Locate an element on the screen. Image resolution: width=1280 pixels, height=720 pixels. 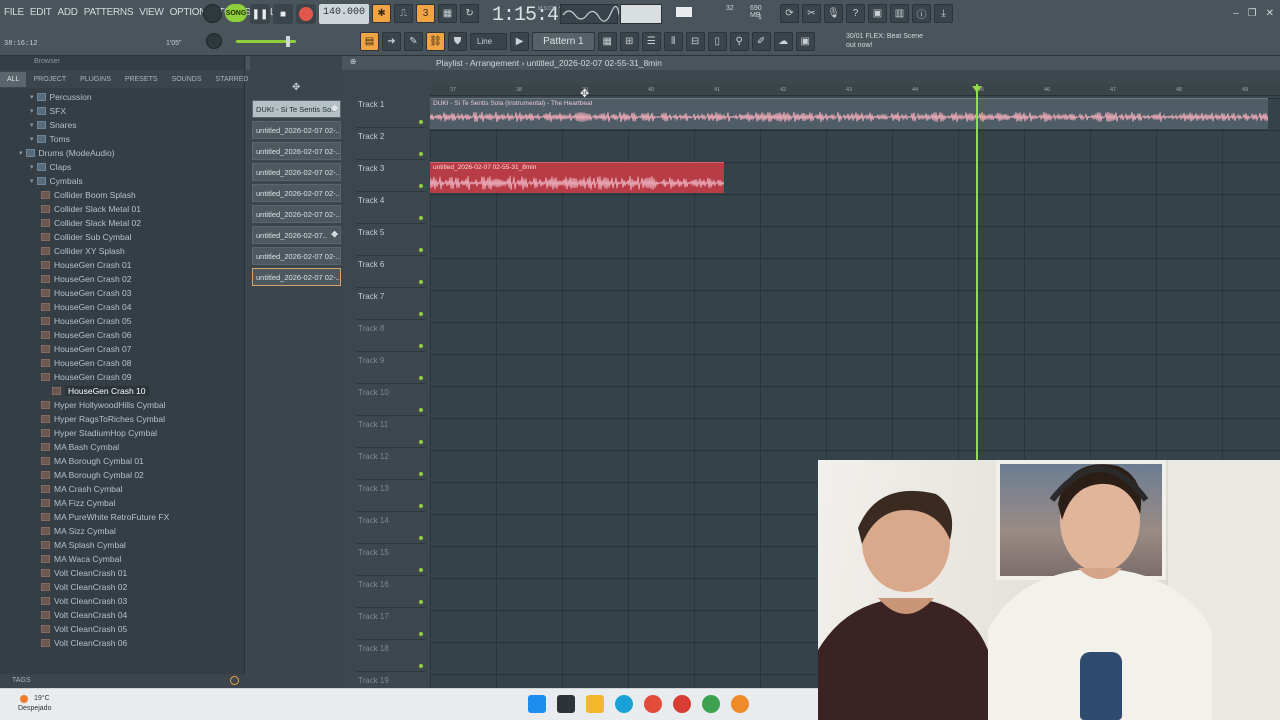
mixer-icon: ▥ is located at coordinates (899, 13).